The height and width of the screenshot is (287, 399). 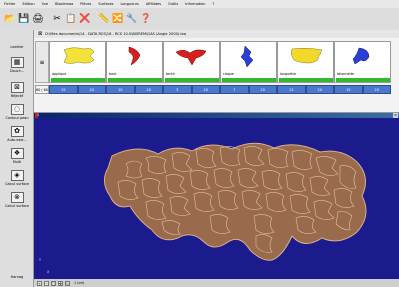 What do you see at coordinates (57, 19) in the screenshot?
I see `cut-icon: ✂` at bounding box center [57, 19].